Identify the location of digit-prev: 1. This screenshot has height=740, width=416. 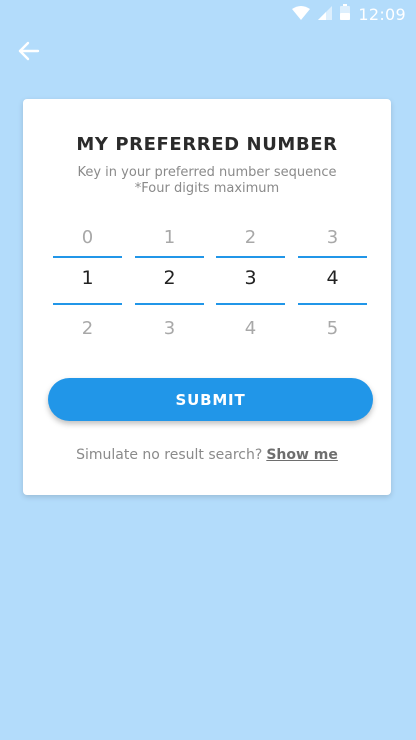
(169, 237).